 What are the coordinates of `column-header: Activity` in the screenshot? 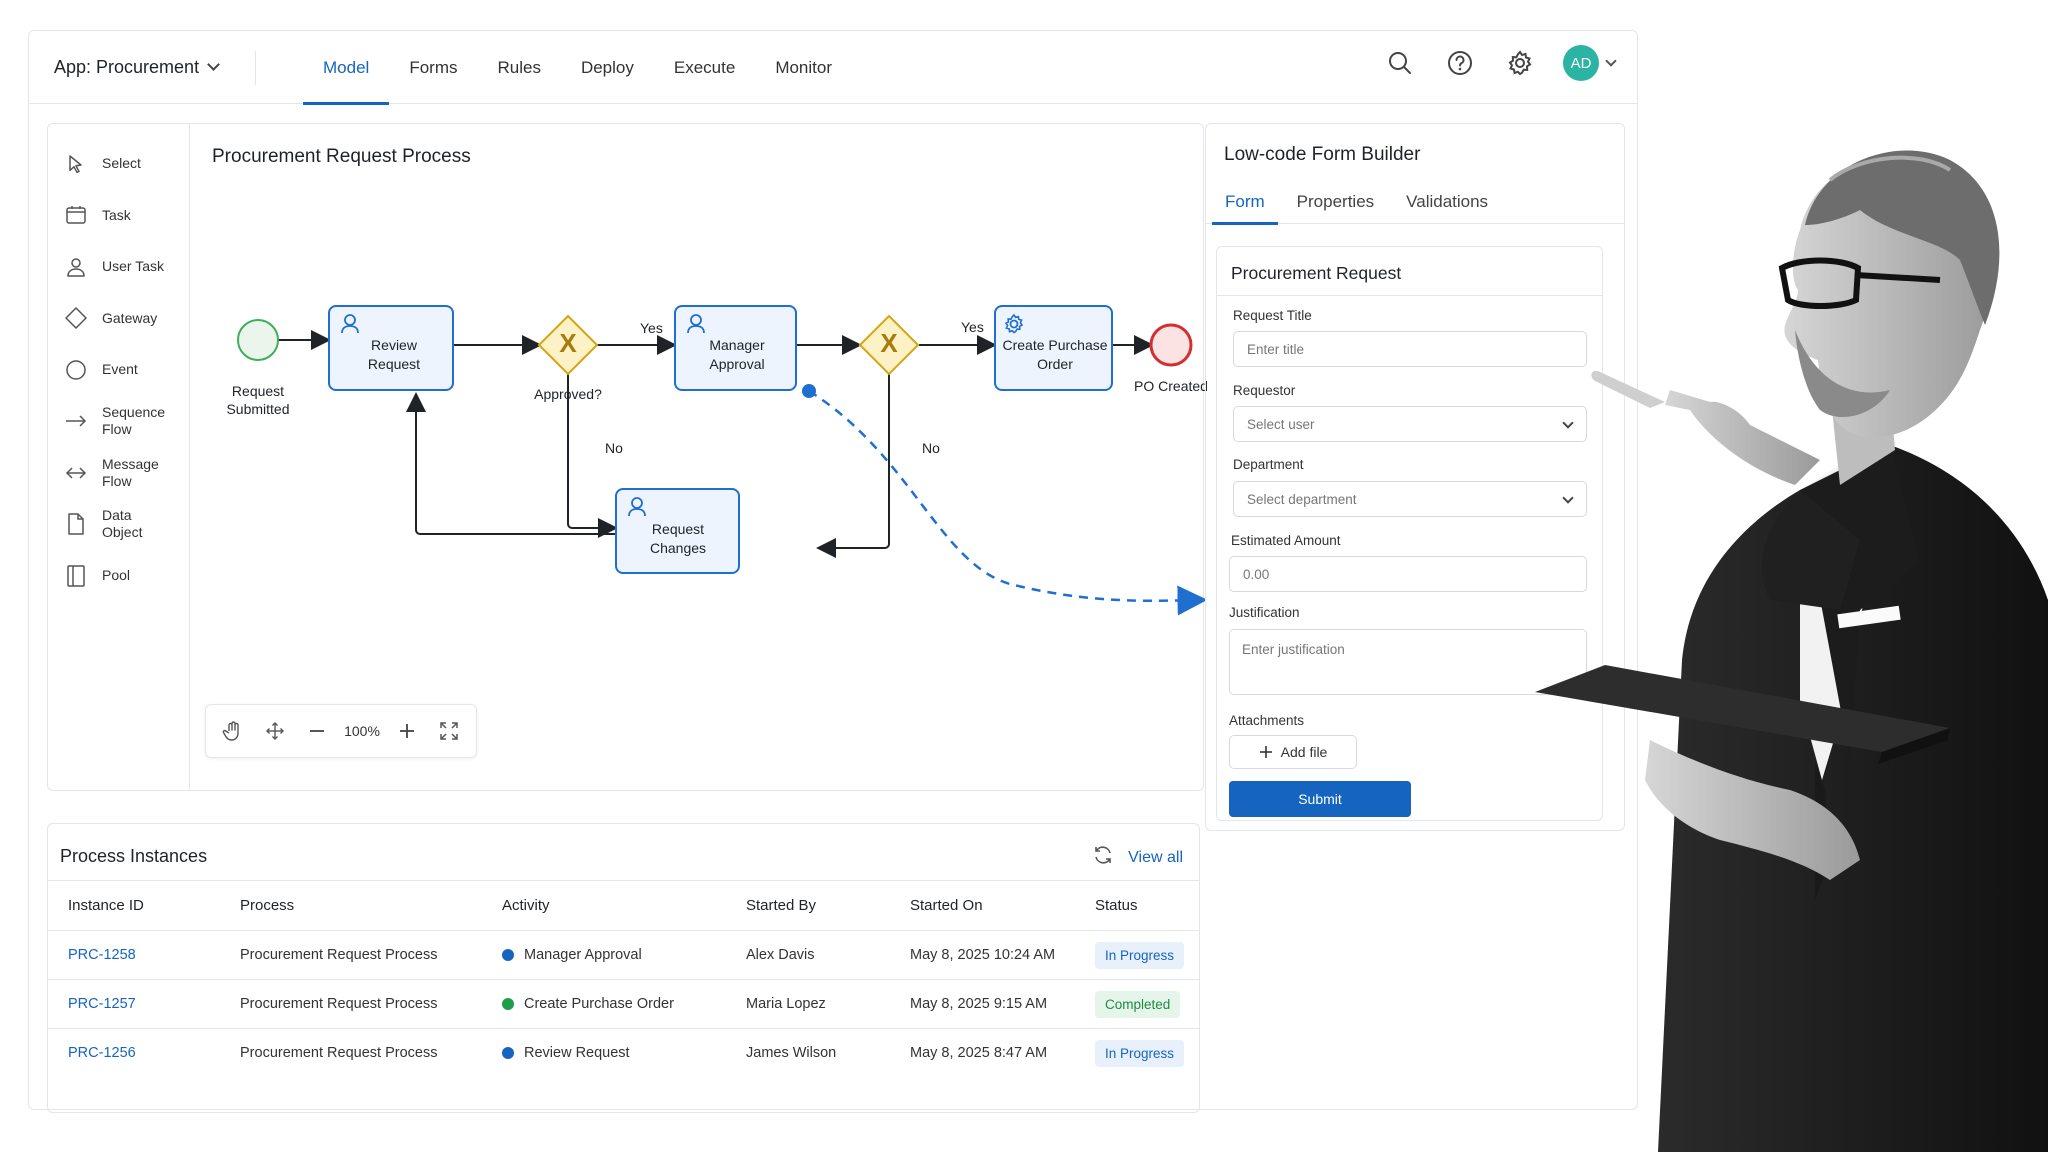 It's located at (526, 905).